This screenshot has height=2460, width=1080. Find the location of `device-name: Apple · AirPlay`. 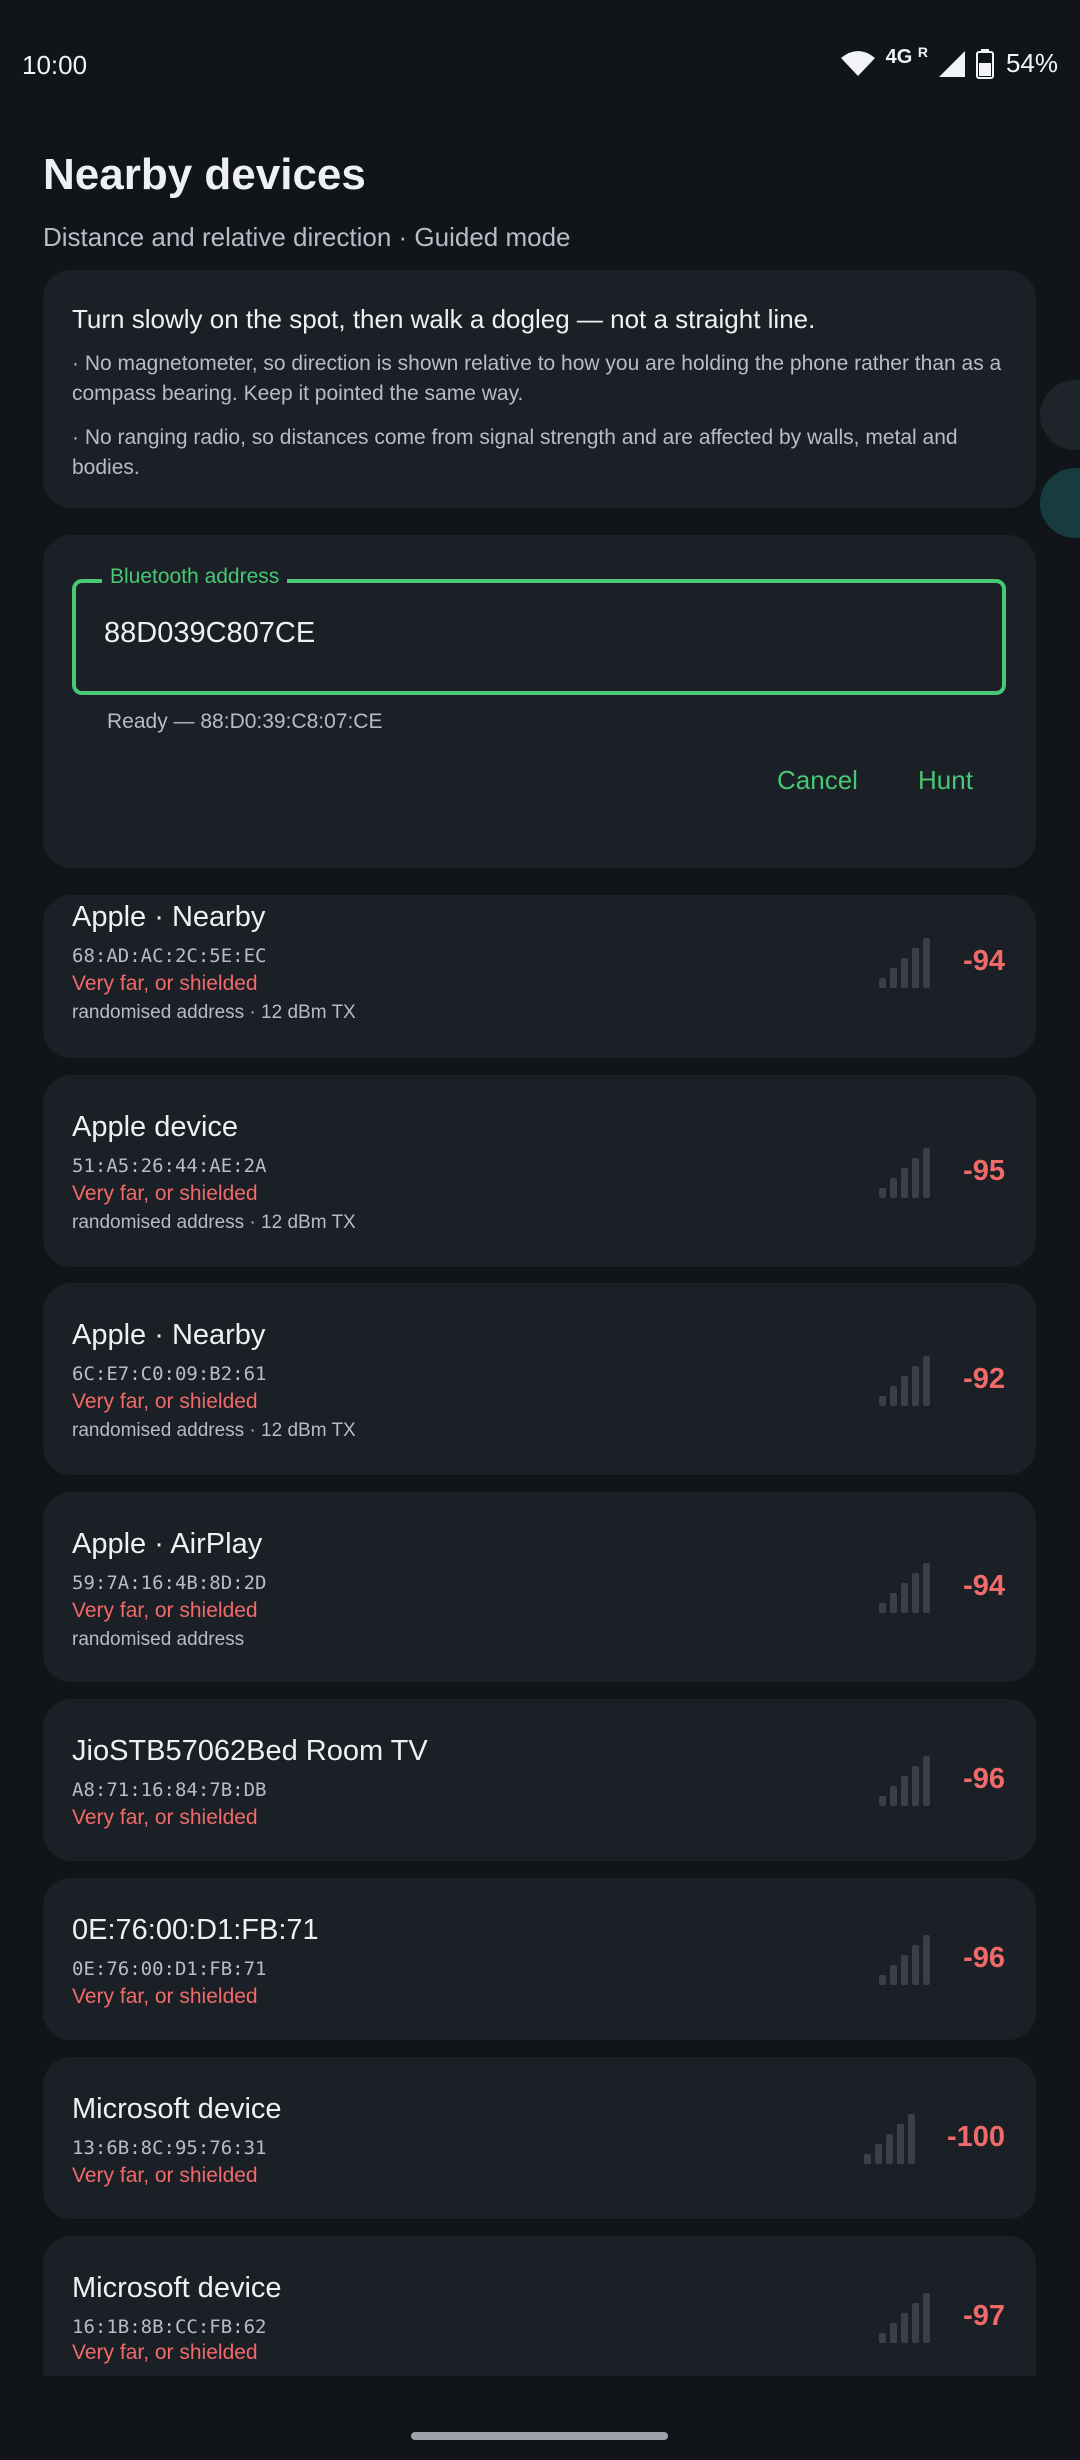

device-name: Apple · AirPlay is located at coordinates (167, 1544).